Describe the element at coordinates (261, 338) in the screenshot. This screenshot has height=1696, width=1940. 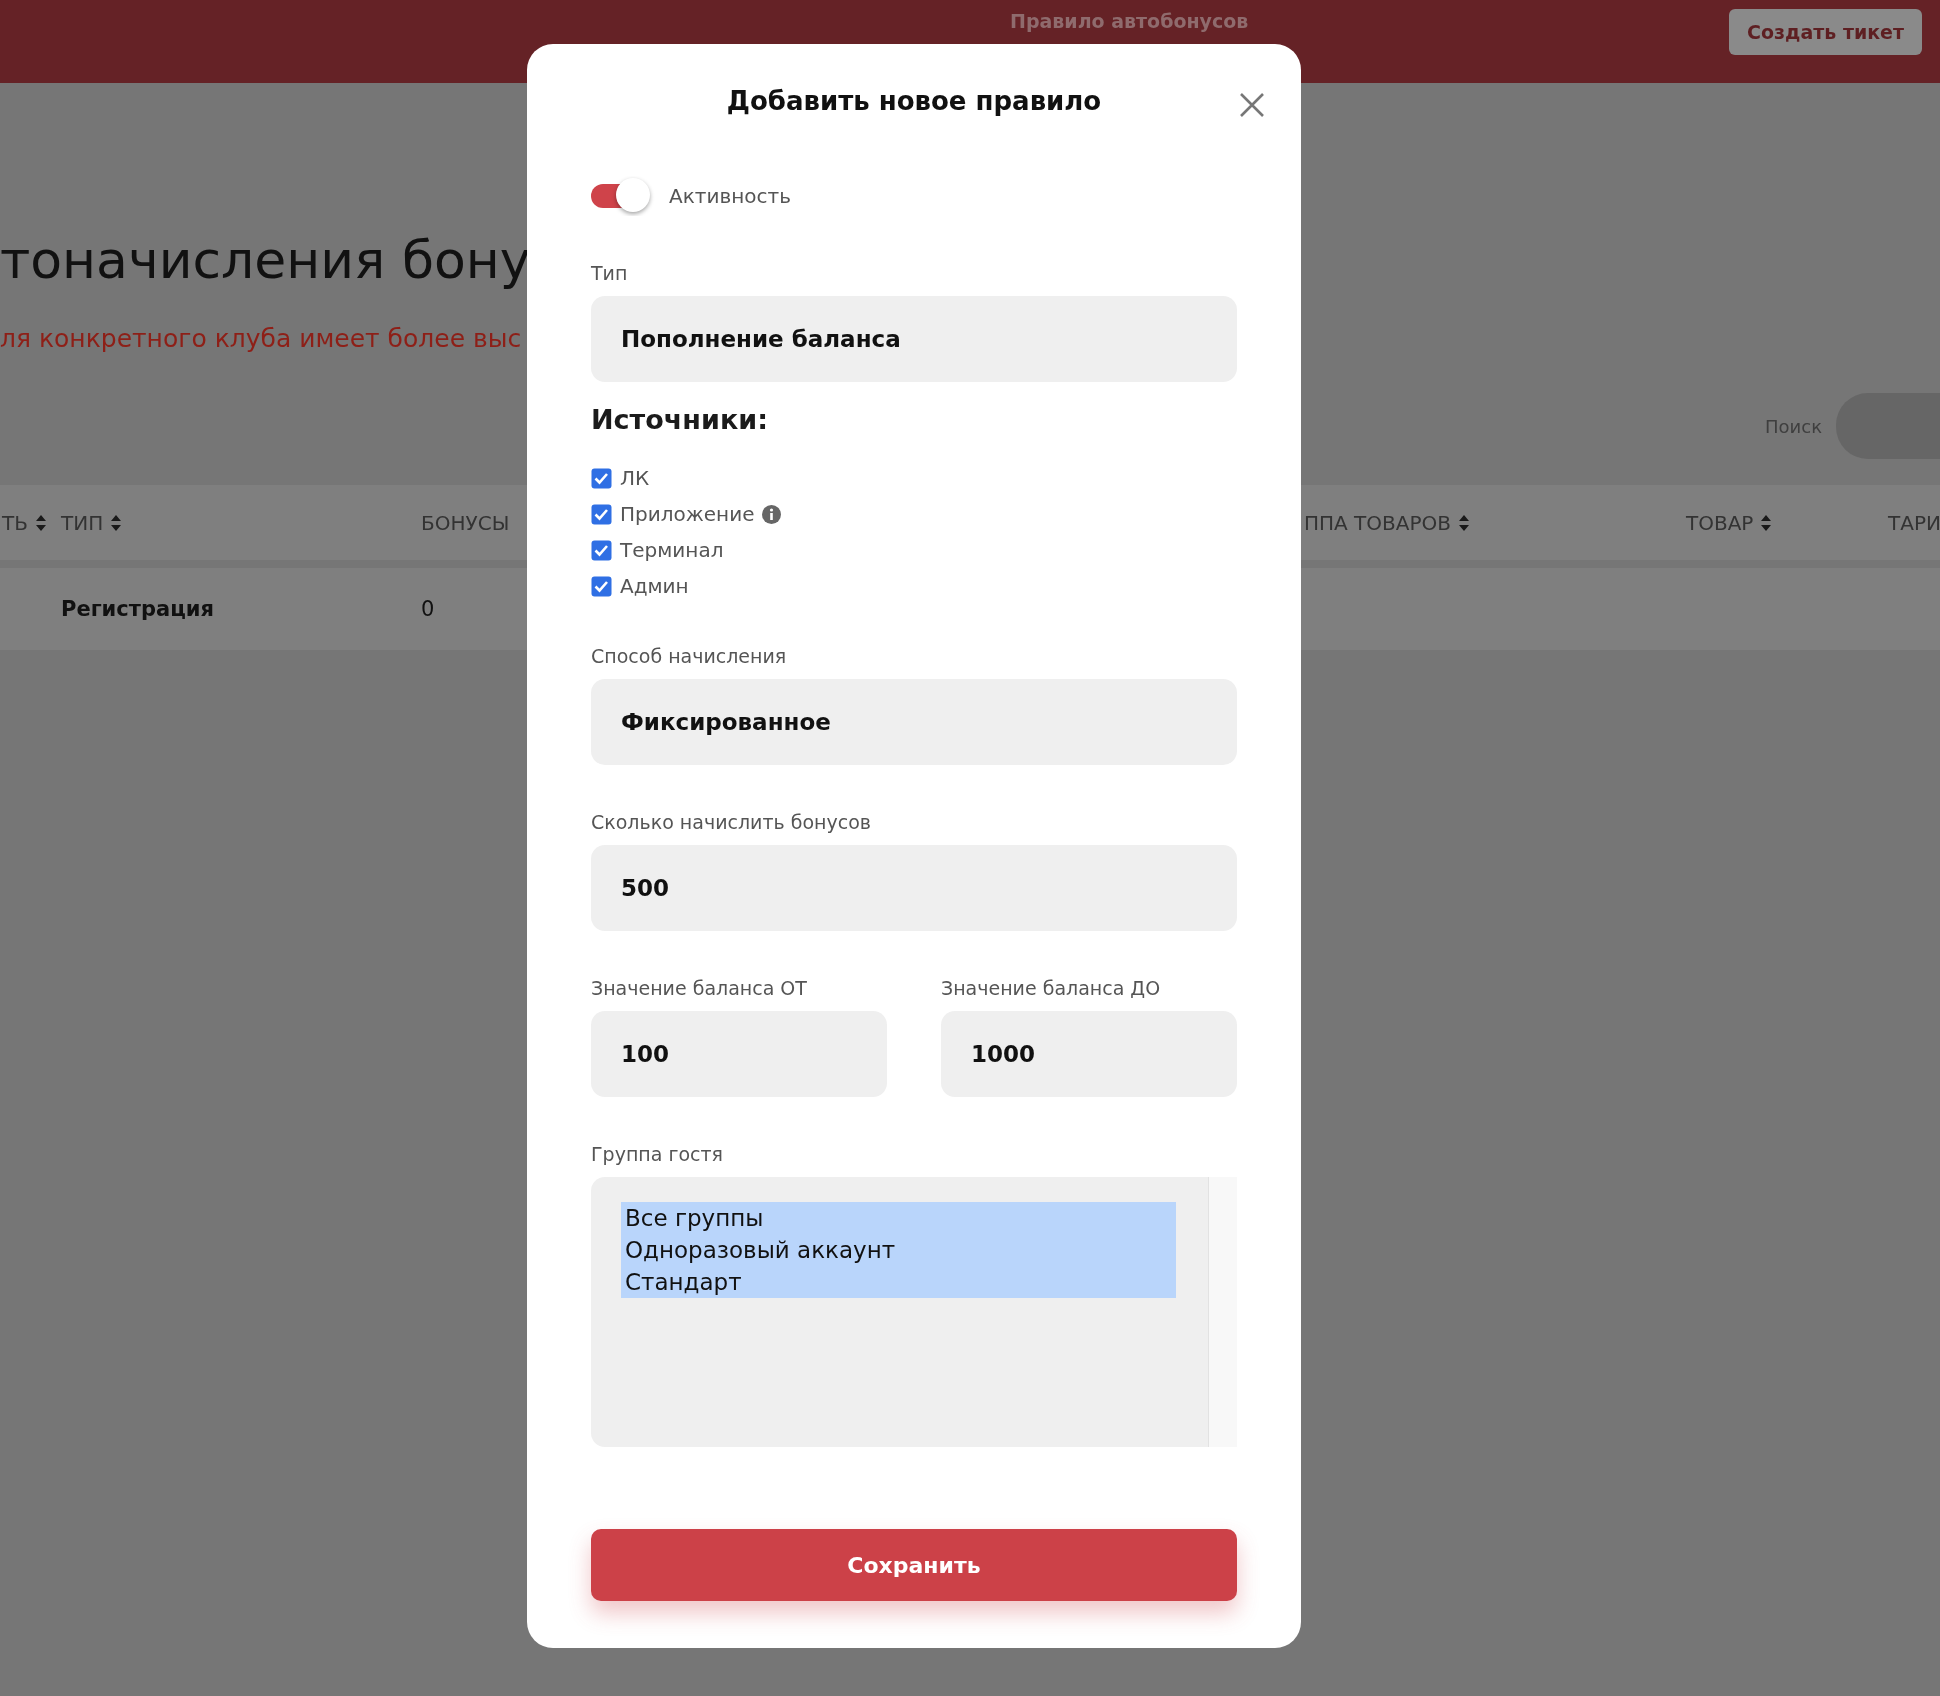
I see `notice-text: ля конкретного клуба имеет более выс` at that location.